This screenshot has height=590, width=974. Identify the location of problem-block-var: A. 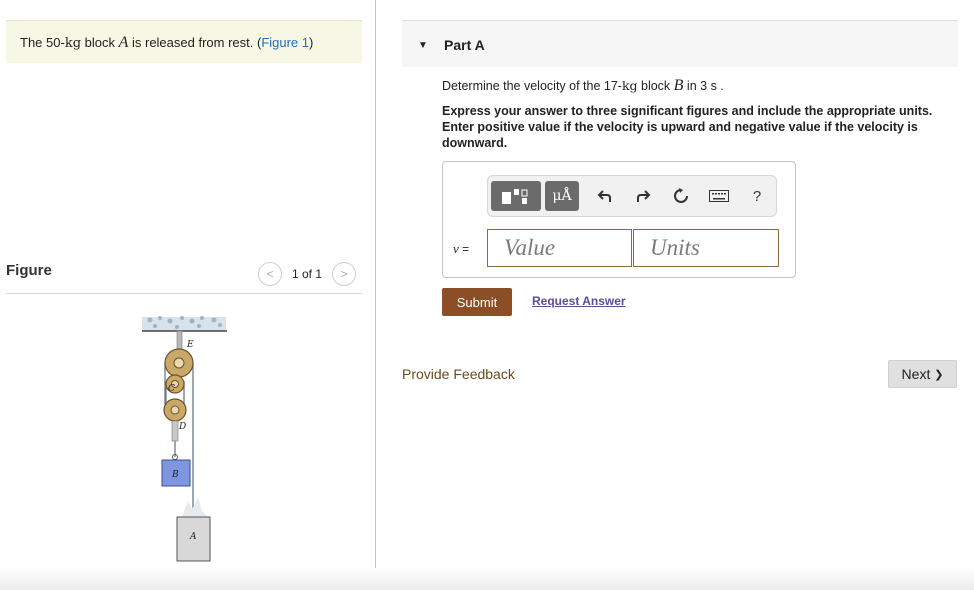
(123, 42).